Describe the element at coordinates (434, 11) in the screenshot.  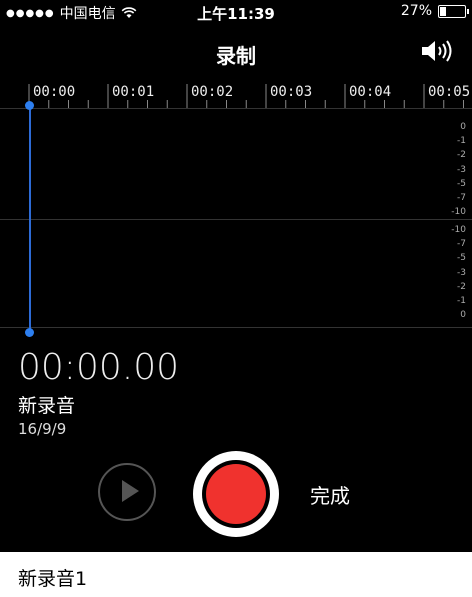
I see `status-right: 27%` at that location.